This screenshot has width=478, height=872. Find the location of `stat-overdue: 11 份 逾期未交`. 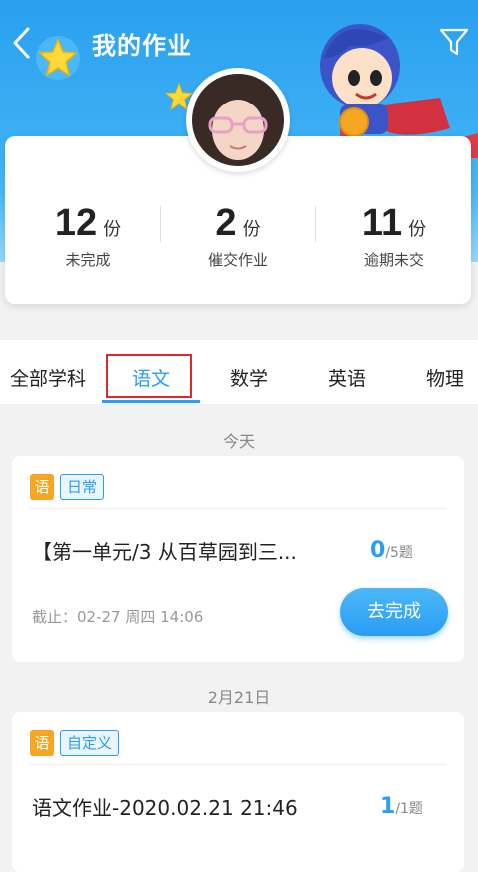

stat-overdue: 11 份 逾期未交 is located at coordinates (394, 236).